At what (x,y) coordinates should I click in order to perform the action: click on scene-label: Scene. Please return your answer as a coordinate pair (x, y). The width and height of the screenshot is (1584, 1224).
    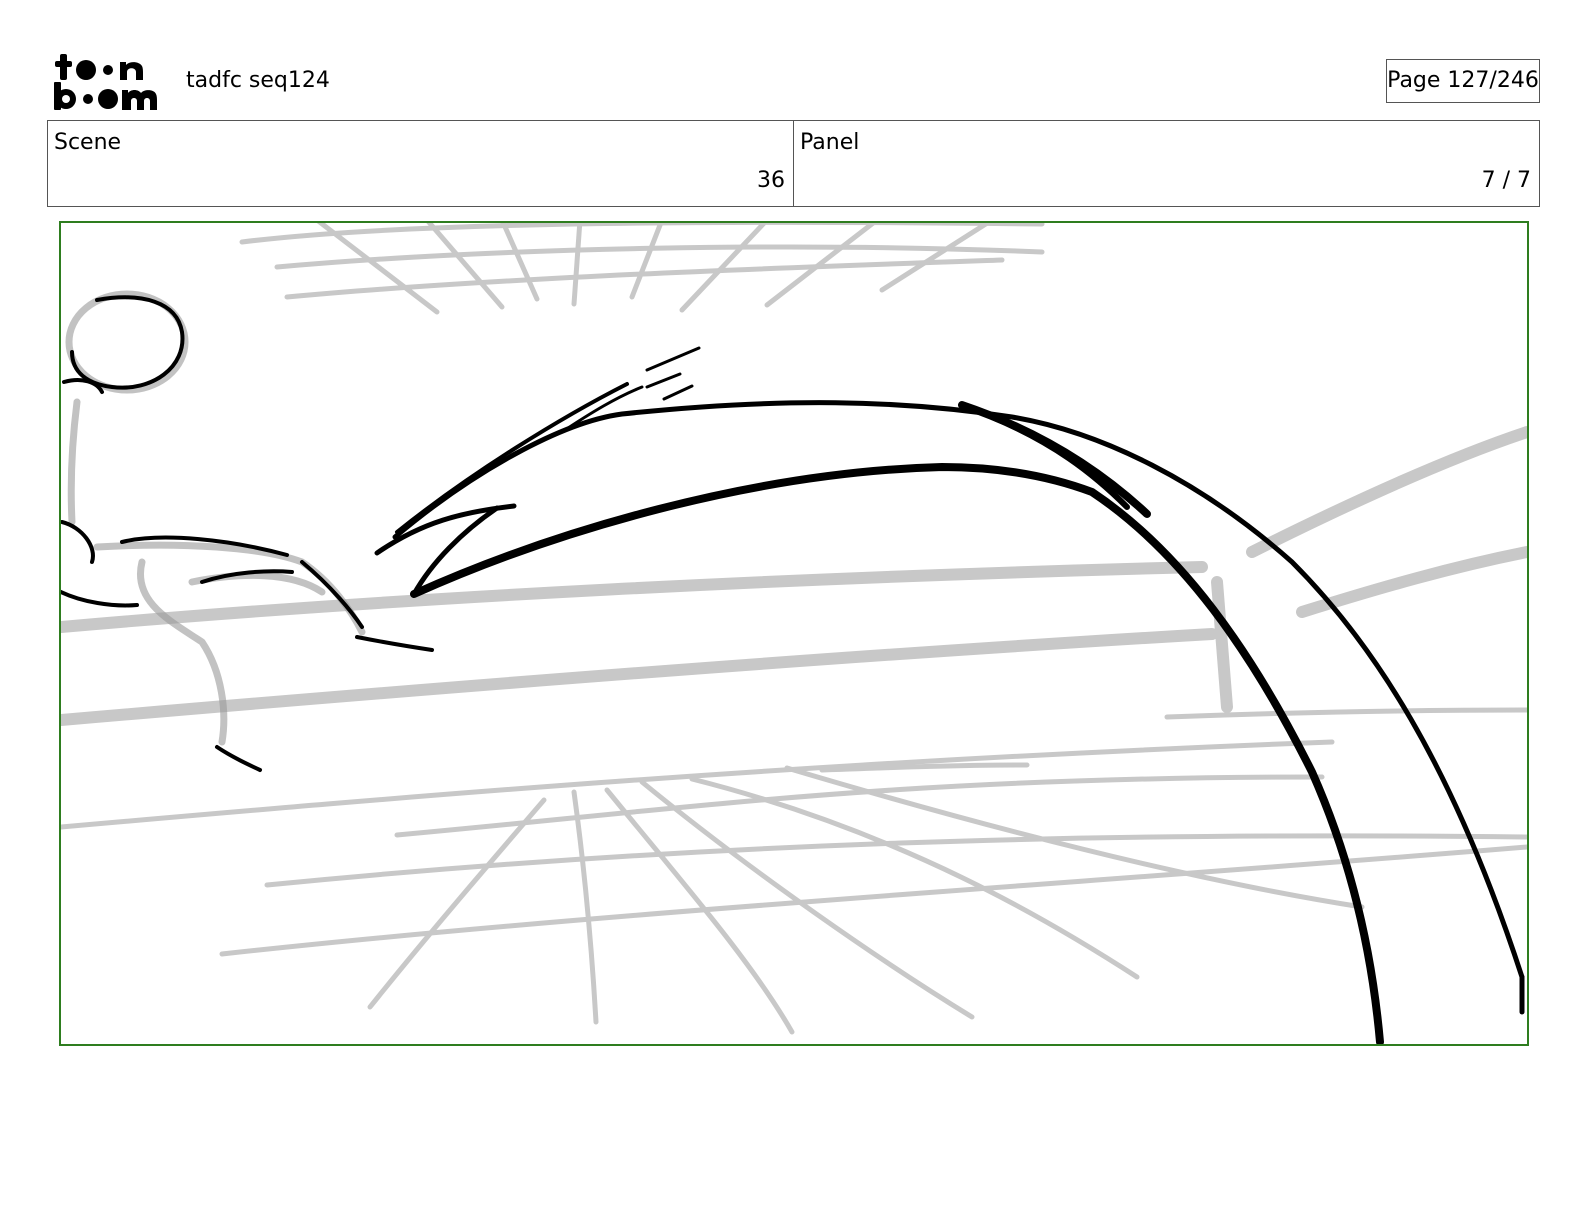
    Looking at the image, I should click on (88, 142).